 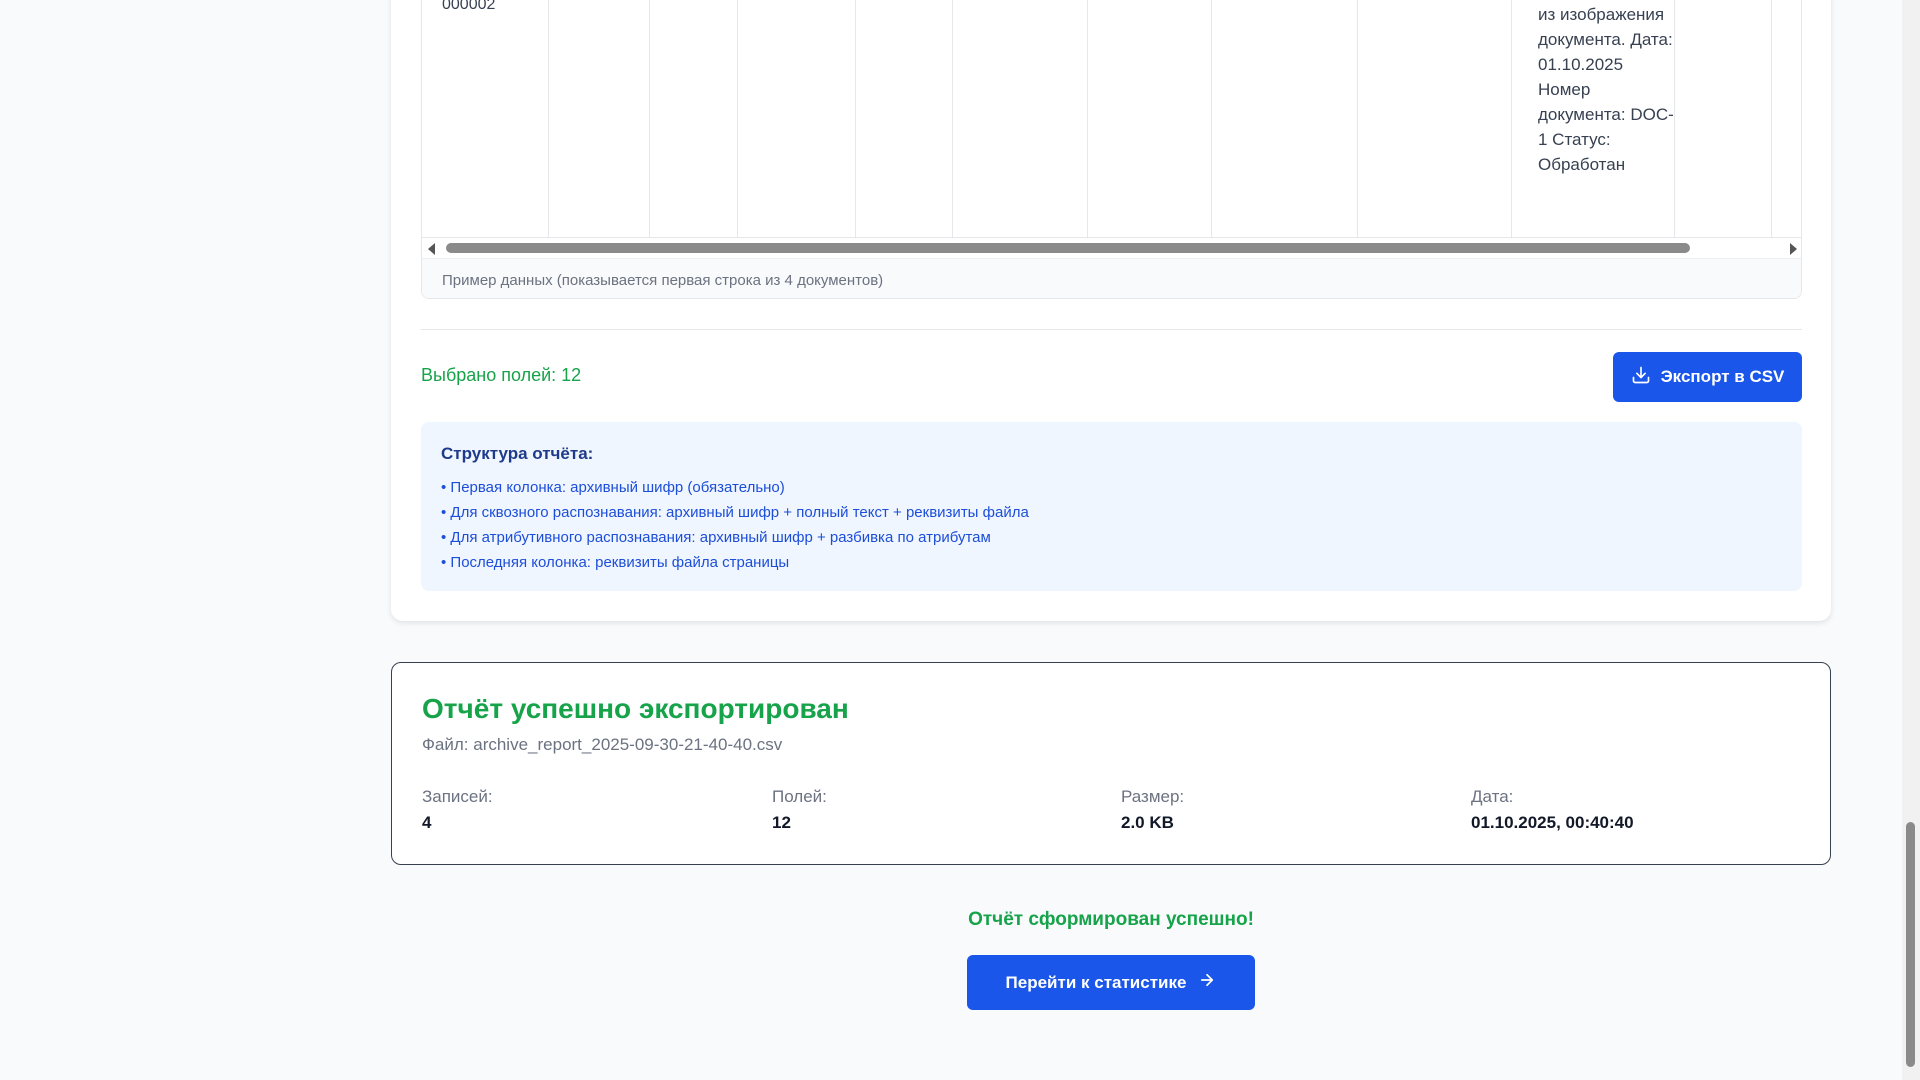 What do you see at coordinates (799, 796) in the screenshot?
I see `stat-label: Полей:` at bounding box center [799, 796].